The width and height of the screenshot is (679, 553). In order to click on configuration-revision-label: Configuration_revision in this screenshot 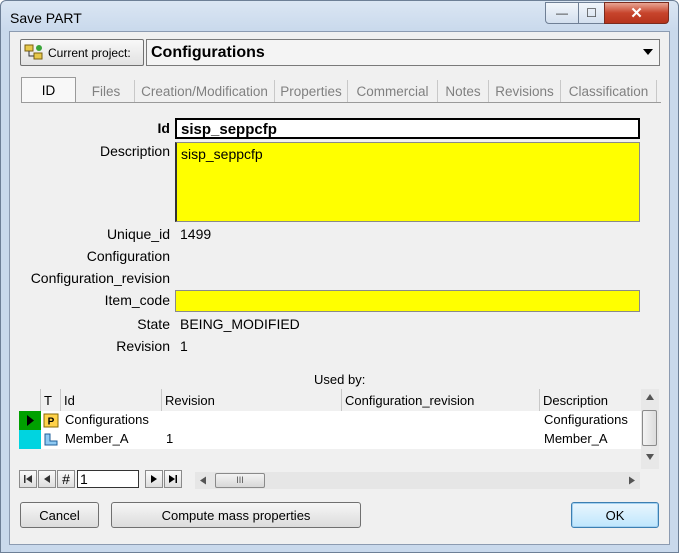, I will do `click(100, 278)`.